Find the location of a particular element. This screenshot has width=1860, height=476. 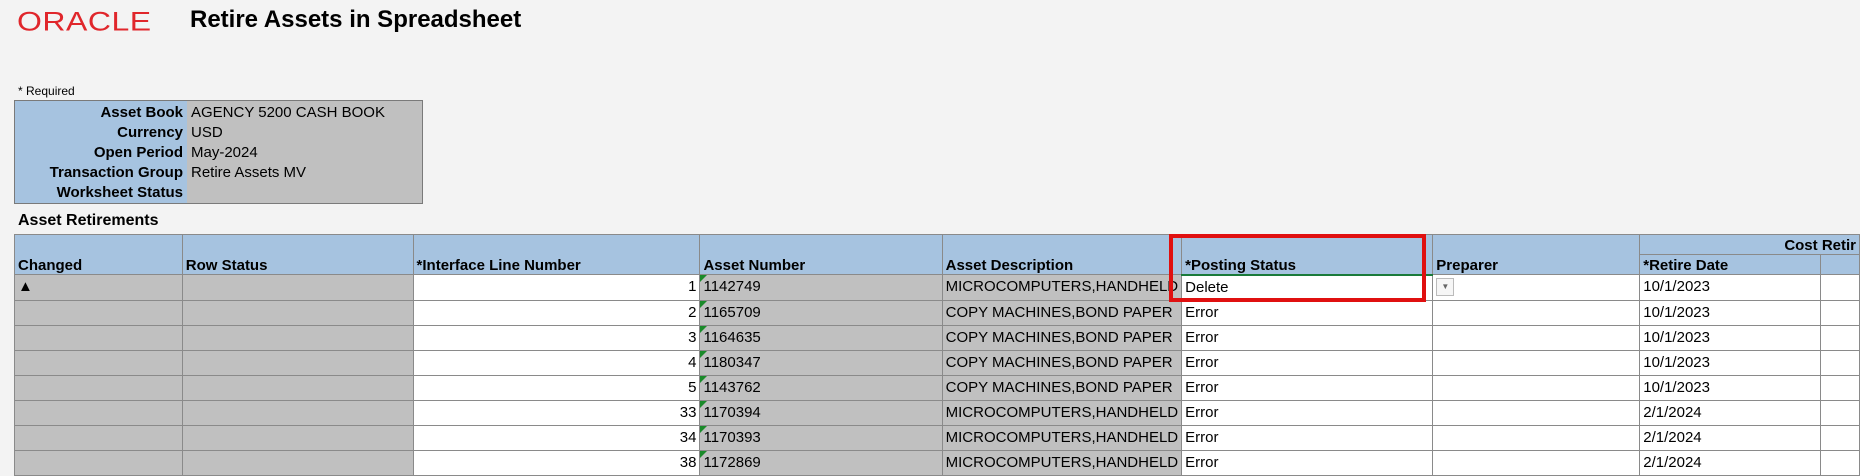

preparer-cell: ▼ is located at coordinates (1536, 287).